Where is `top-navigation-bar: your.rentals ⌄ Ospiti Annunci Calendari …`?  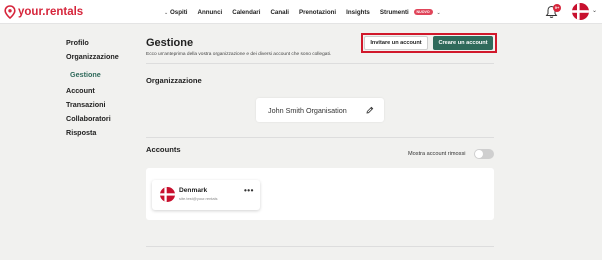
top-navigation-bar: your.rentals ⌄ Ospiti Annunci Calendari … is located at coordinates (301, 12).